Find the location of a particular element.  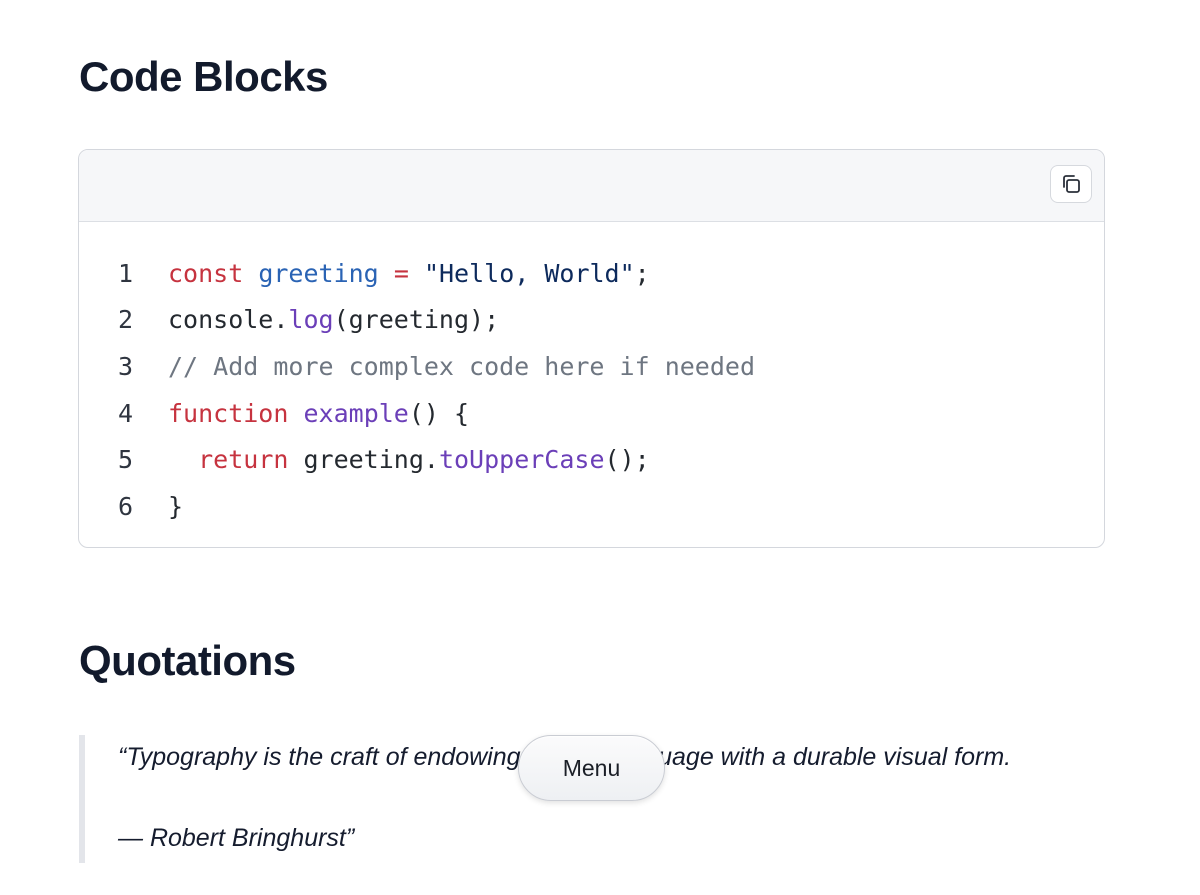

code-token: greeting. is located at coordinates (363, 460).